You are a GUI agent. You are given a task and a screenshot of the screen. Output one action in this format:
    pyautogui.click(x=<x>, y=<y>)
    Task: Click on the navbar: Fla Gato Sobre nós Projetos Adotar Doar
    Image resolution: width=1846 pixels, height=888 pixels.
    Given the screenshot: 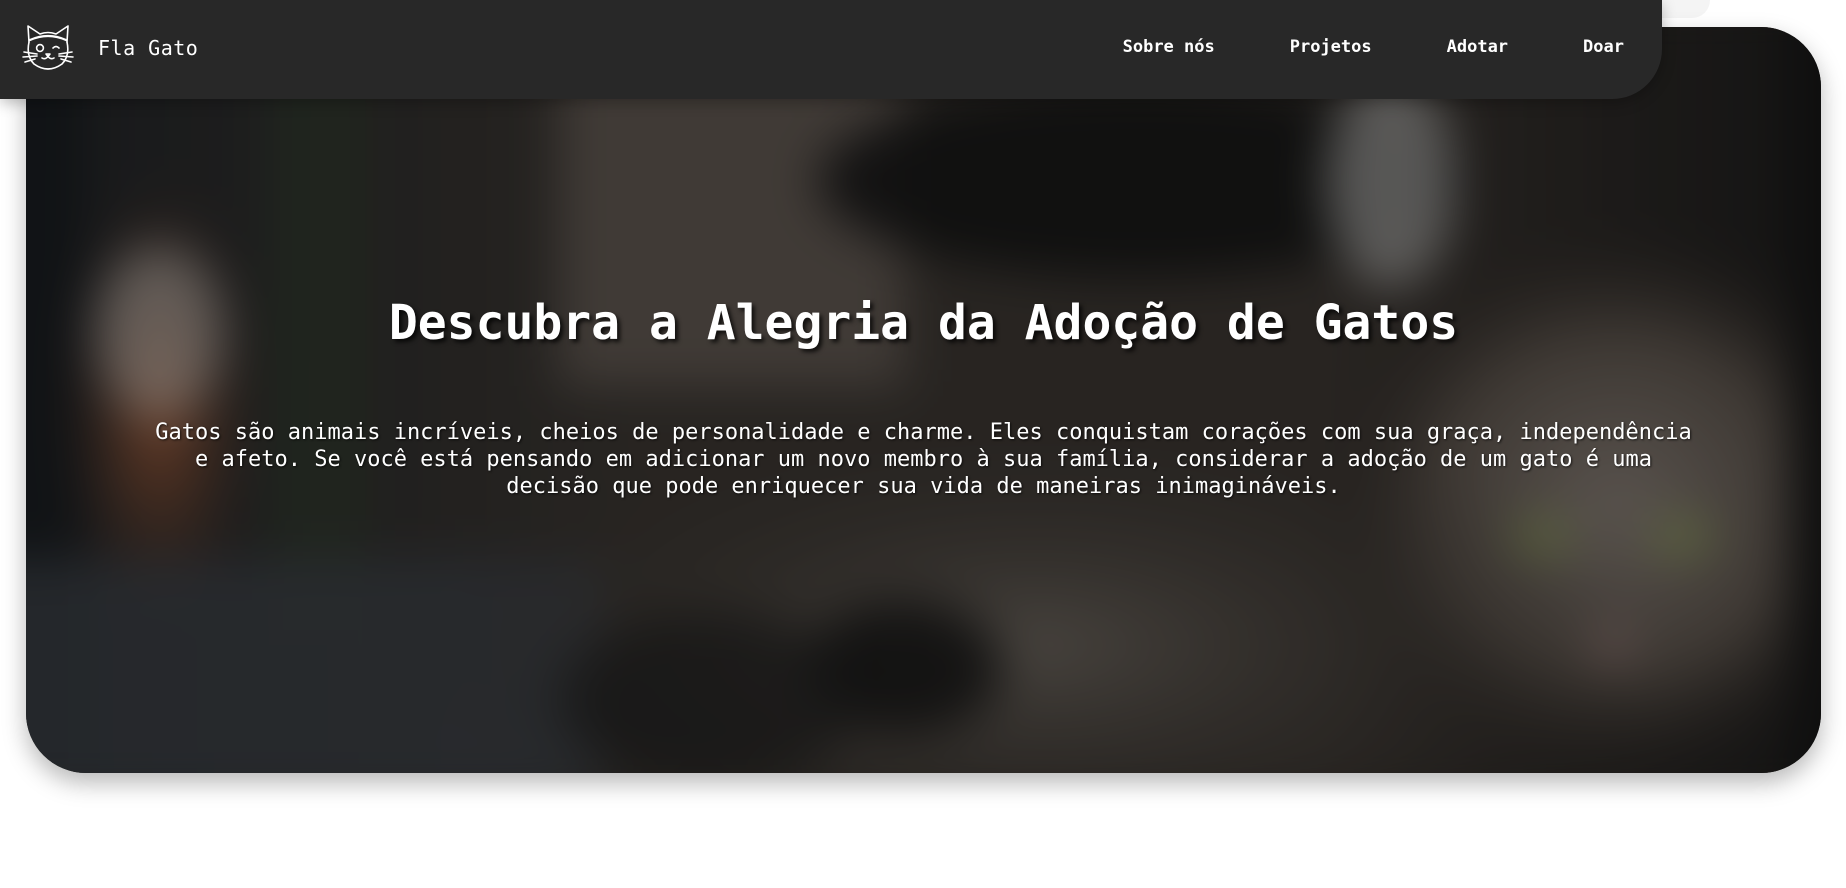 What is the action you would take?
    pyautogui.click(x=831, y=49)
    